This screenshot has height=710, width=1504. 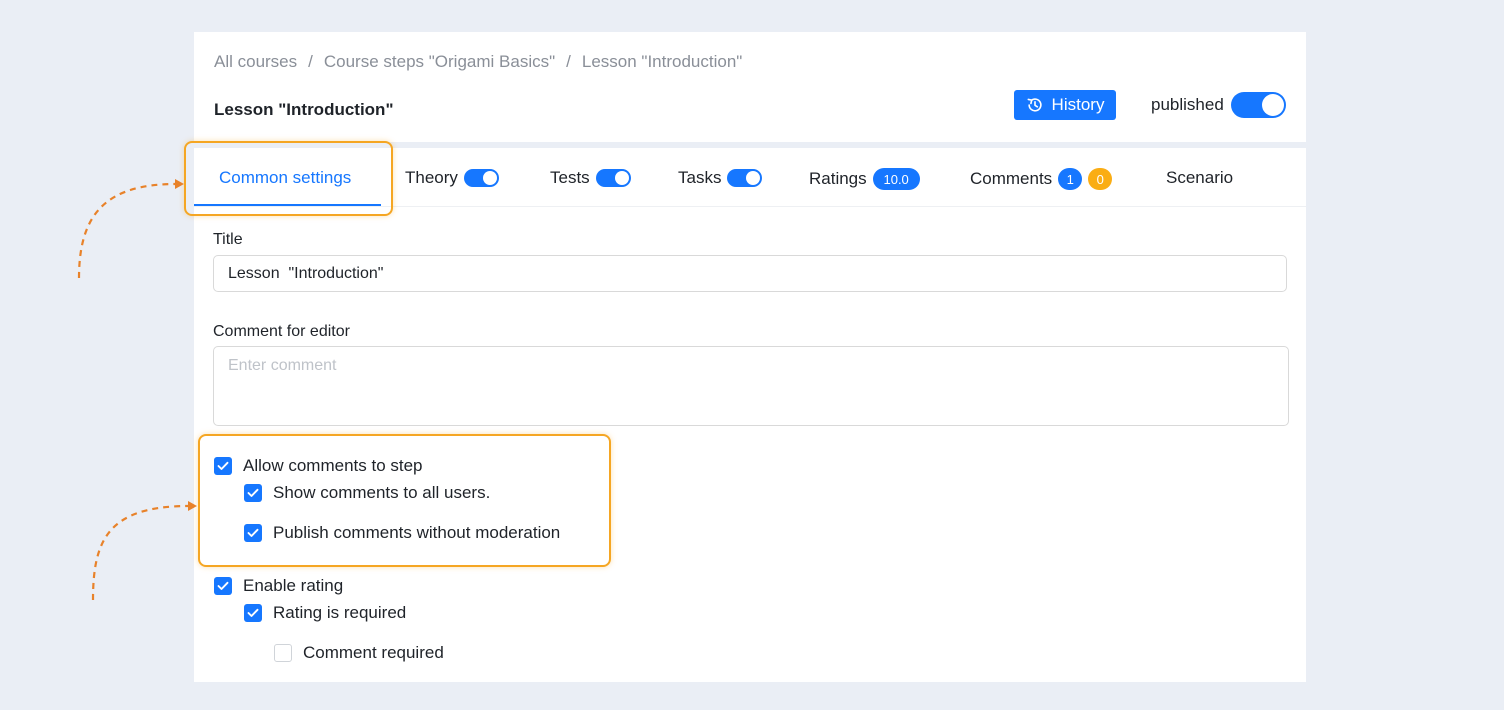 I want to click on arrow-to-comment-options, so click(x=140, y=552).